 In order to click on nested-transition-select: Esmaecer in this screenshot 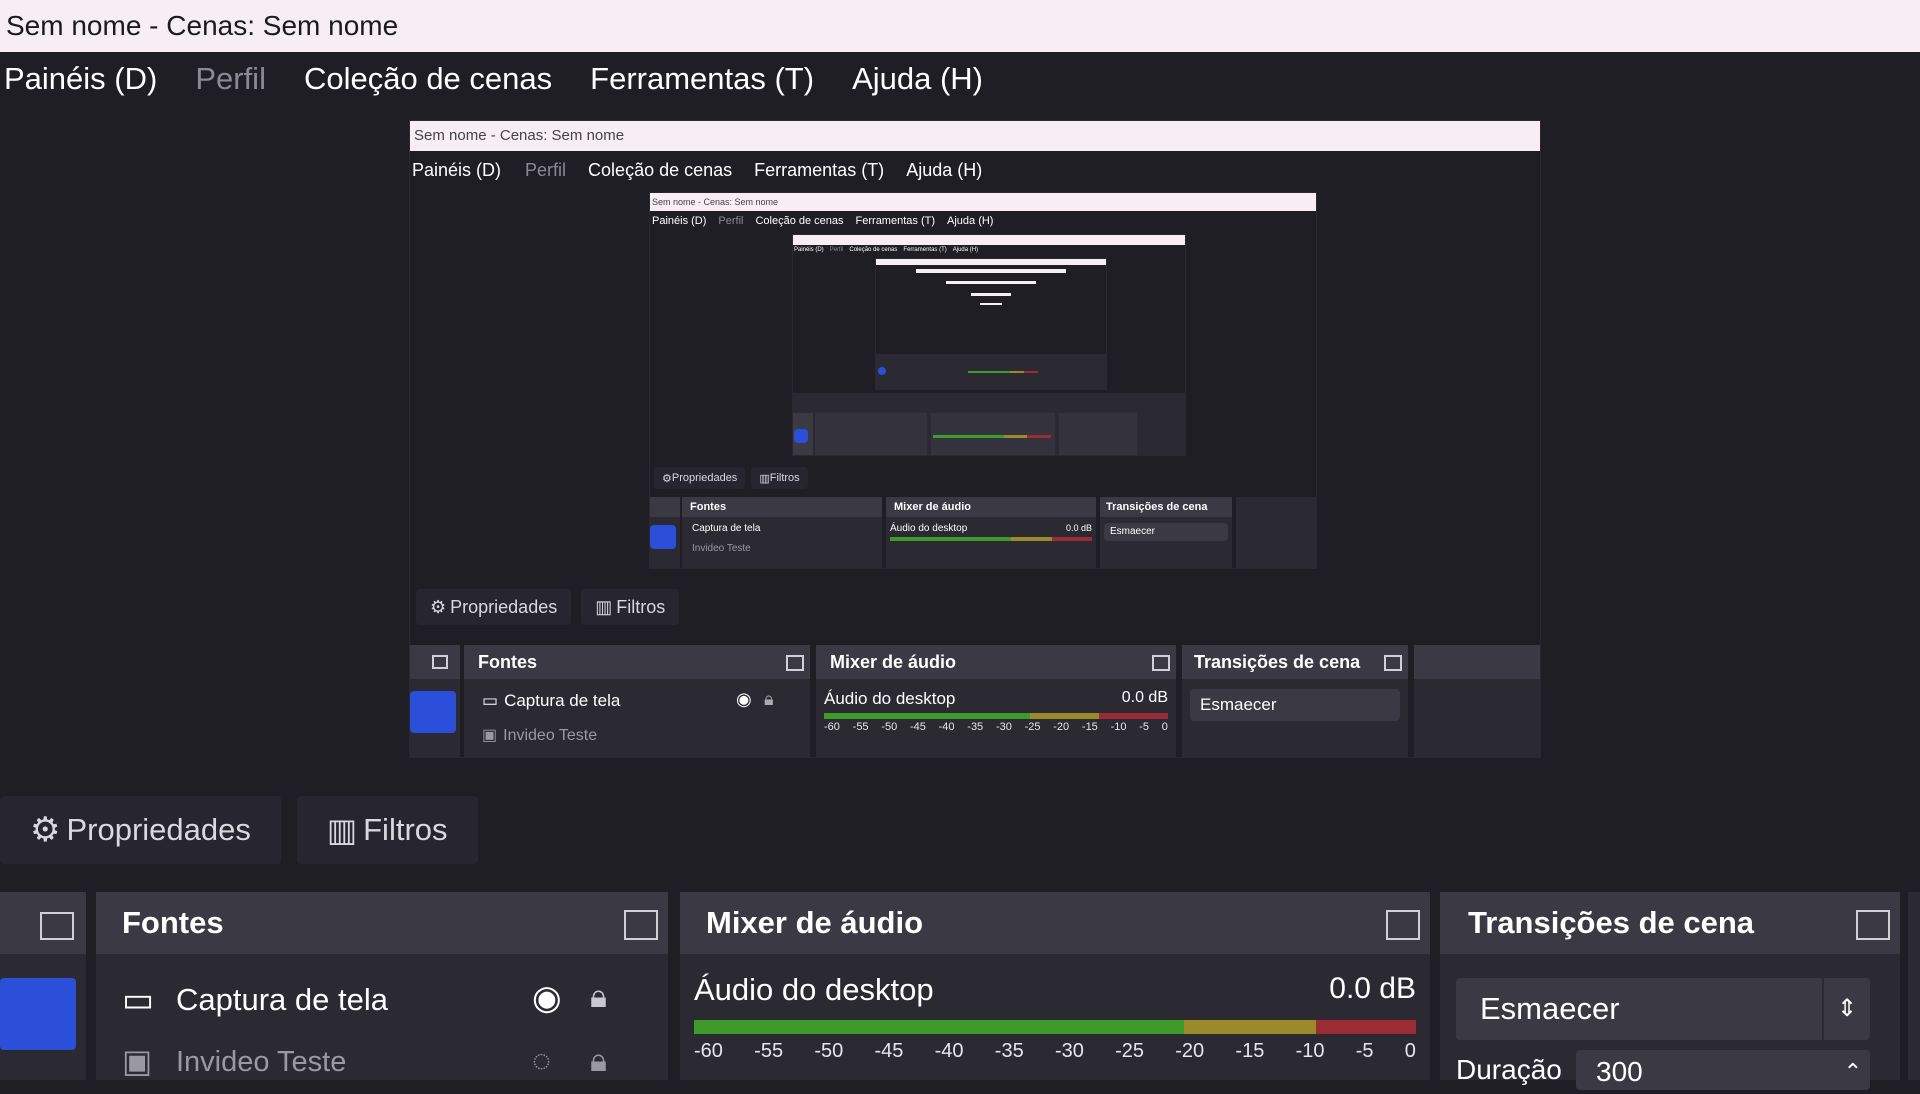, I will do `click(1166, 532)`.